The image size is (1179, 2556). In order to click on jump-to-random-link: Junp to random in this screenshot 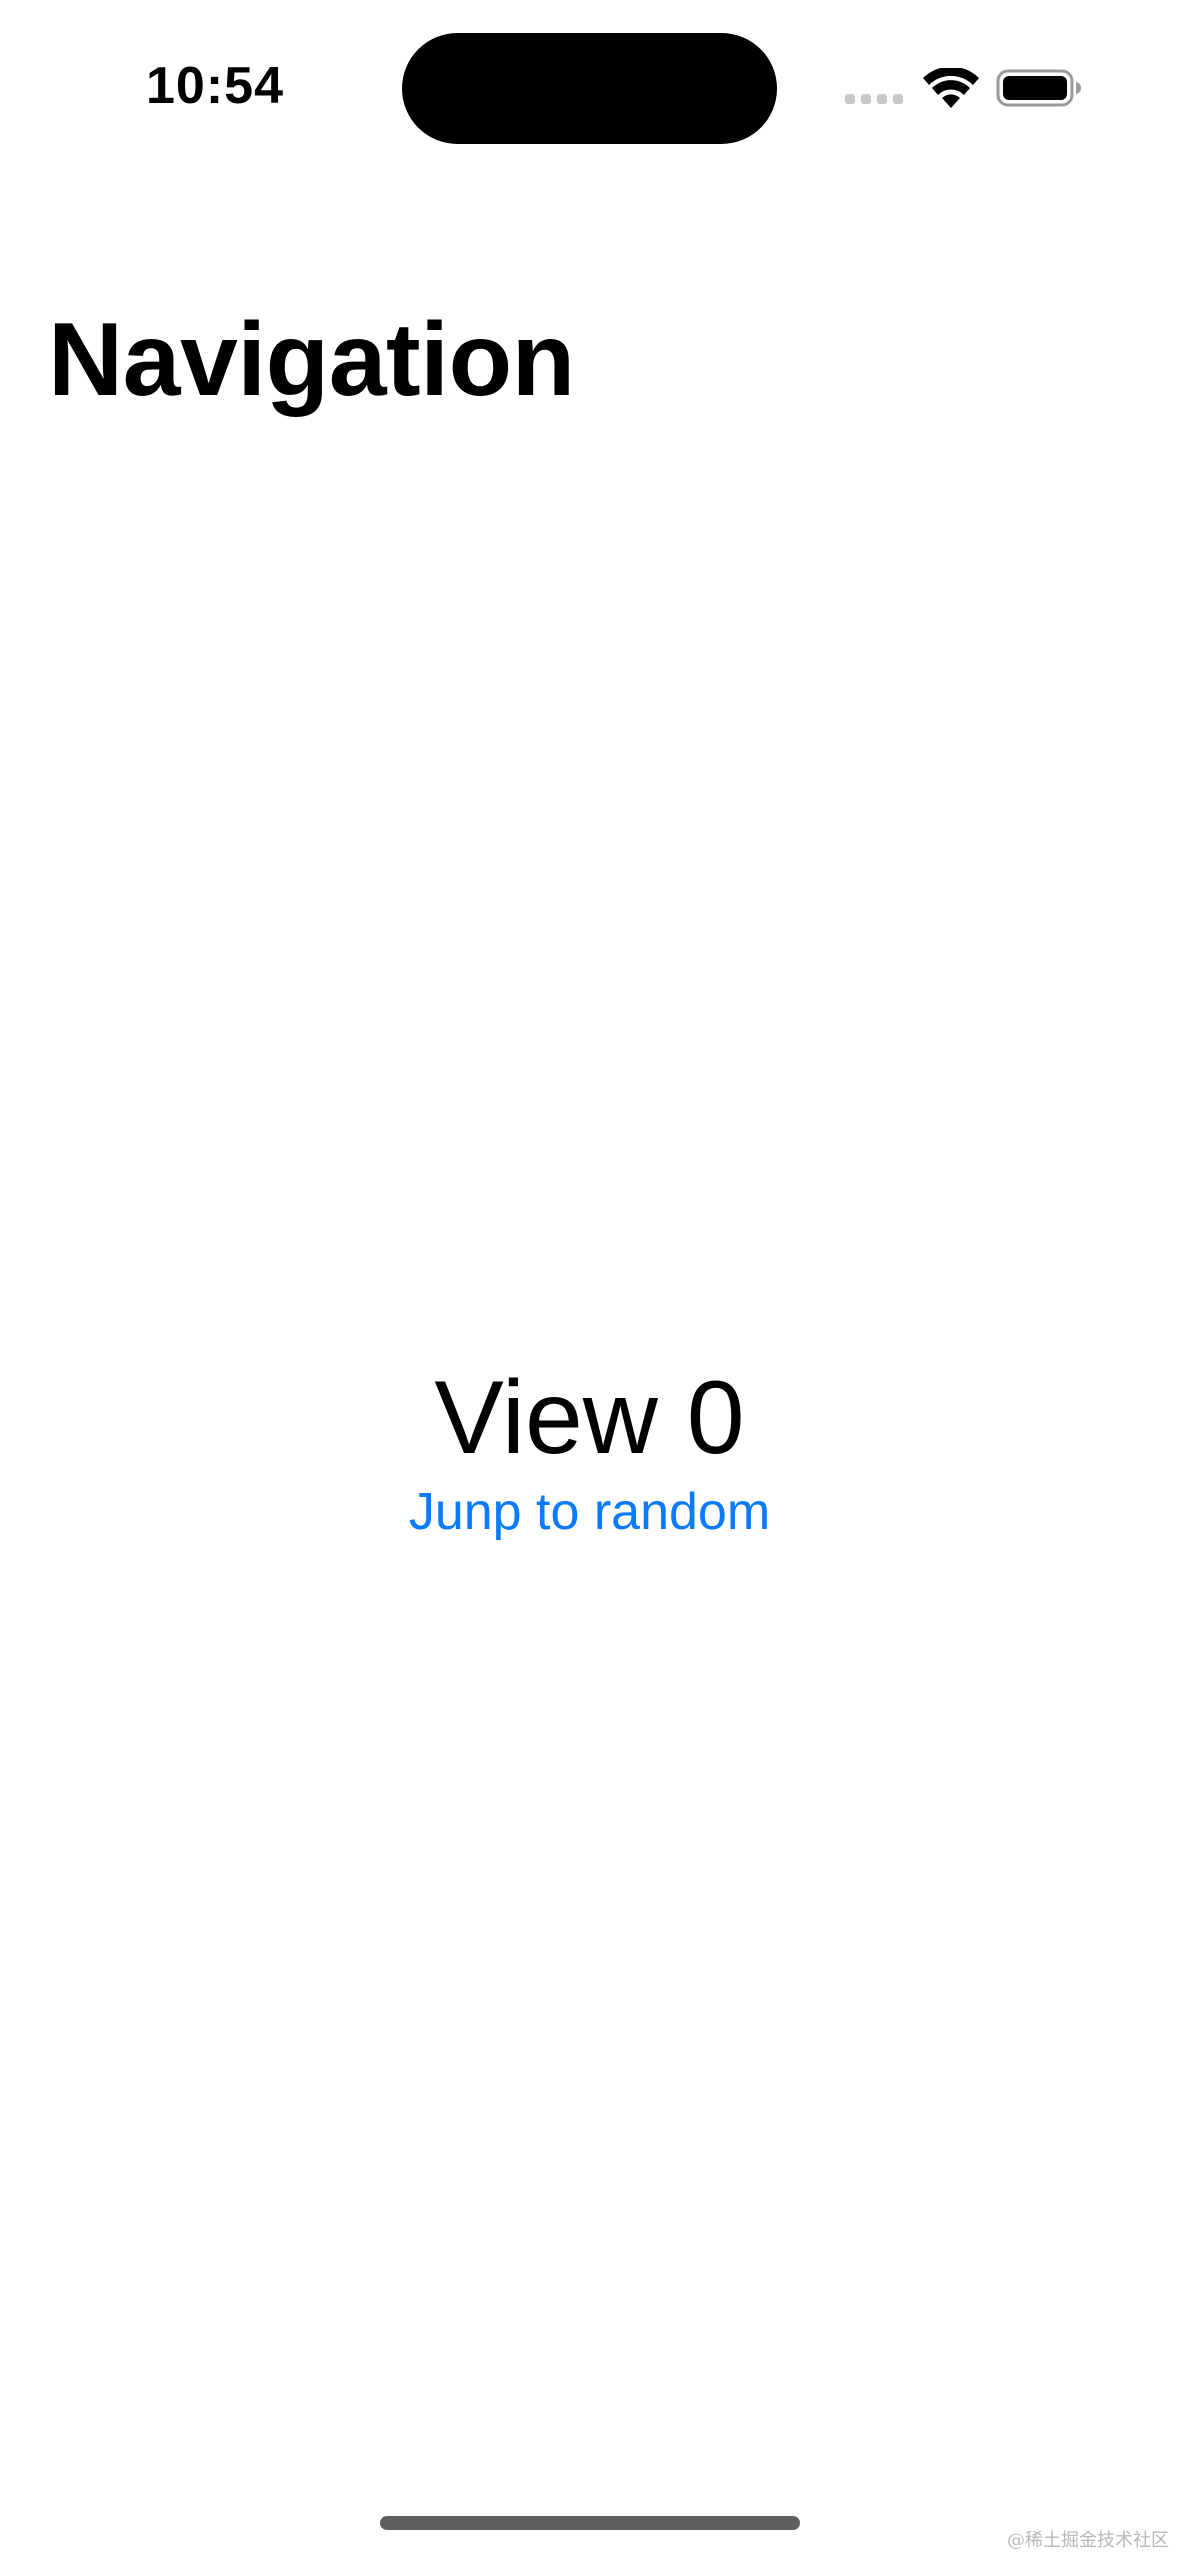, I will do `click(589, 1512)`.